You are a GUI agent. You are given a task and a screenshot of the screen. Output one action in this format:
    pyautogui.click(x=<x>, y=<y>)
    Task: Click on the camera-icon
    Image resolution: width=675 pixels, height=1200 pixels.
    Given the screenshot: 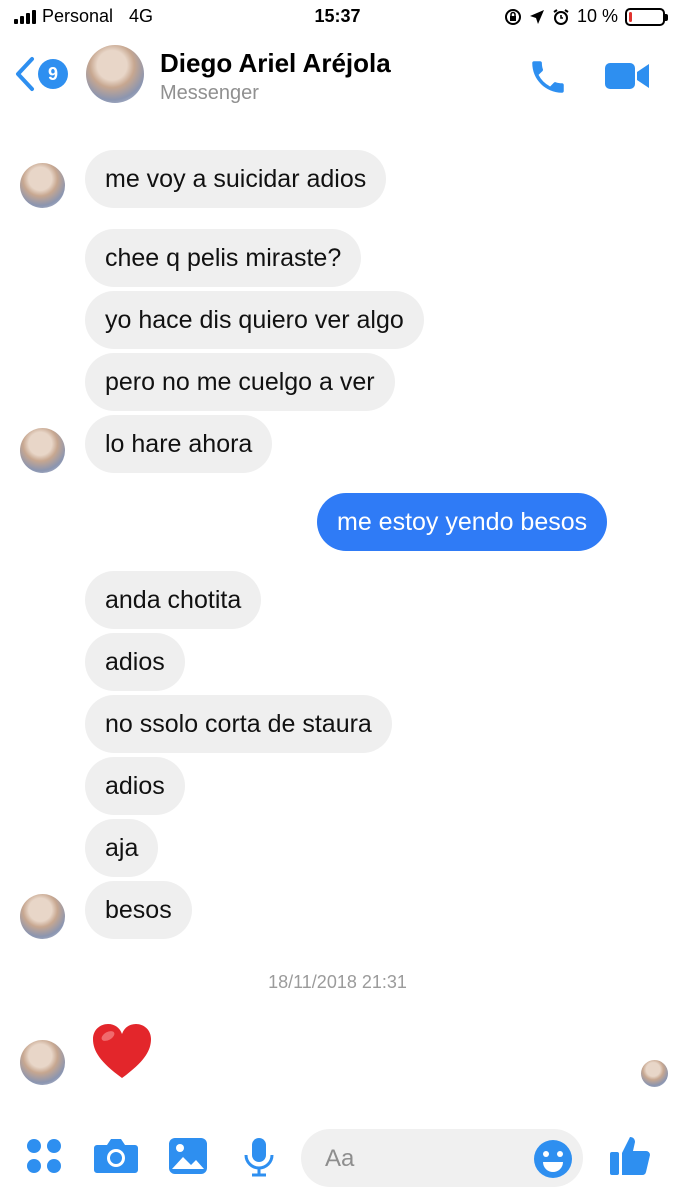 What is the action you would take?
    pyautogui.click(x=116, y=1156)
    